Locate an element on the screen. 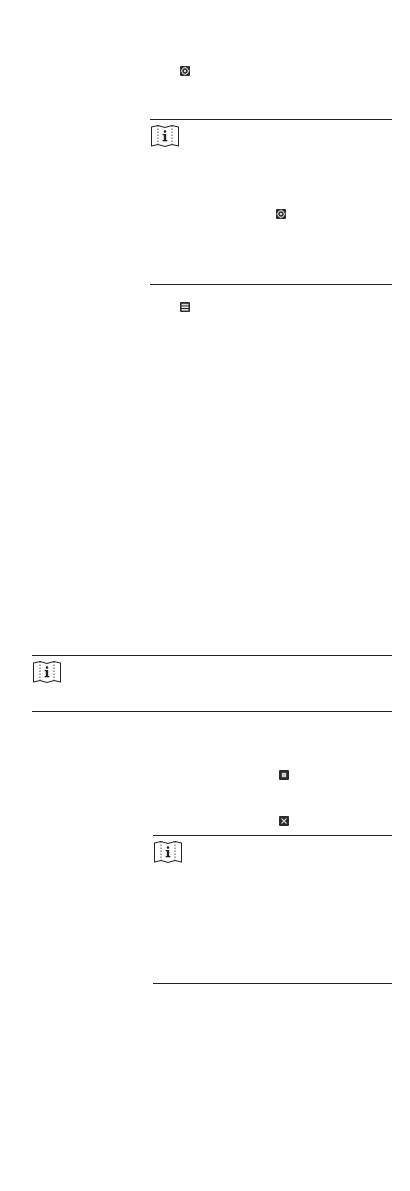 Image resolution: width=410 pixels, height=1191 pixels. stop-icon is located at coordinates (284, 775).